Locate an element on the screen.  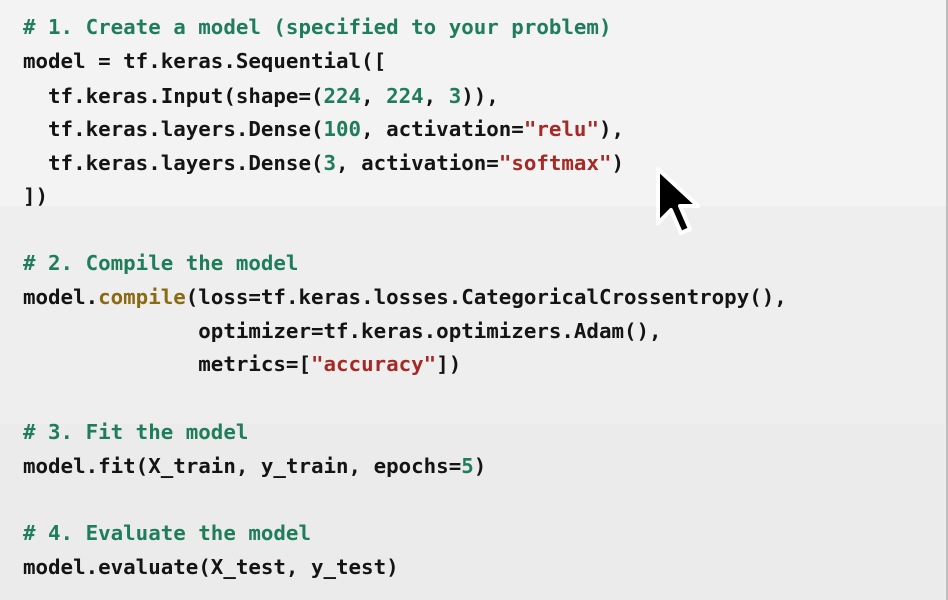
code-line: # 3. Fit the model is located at coordinates (135, 432).